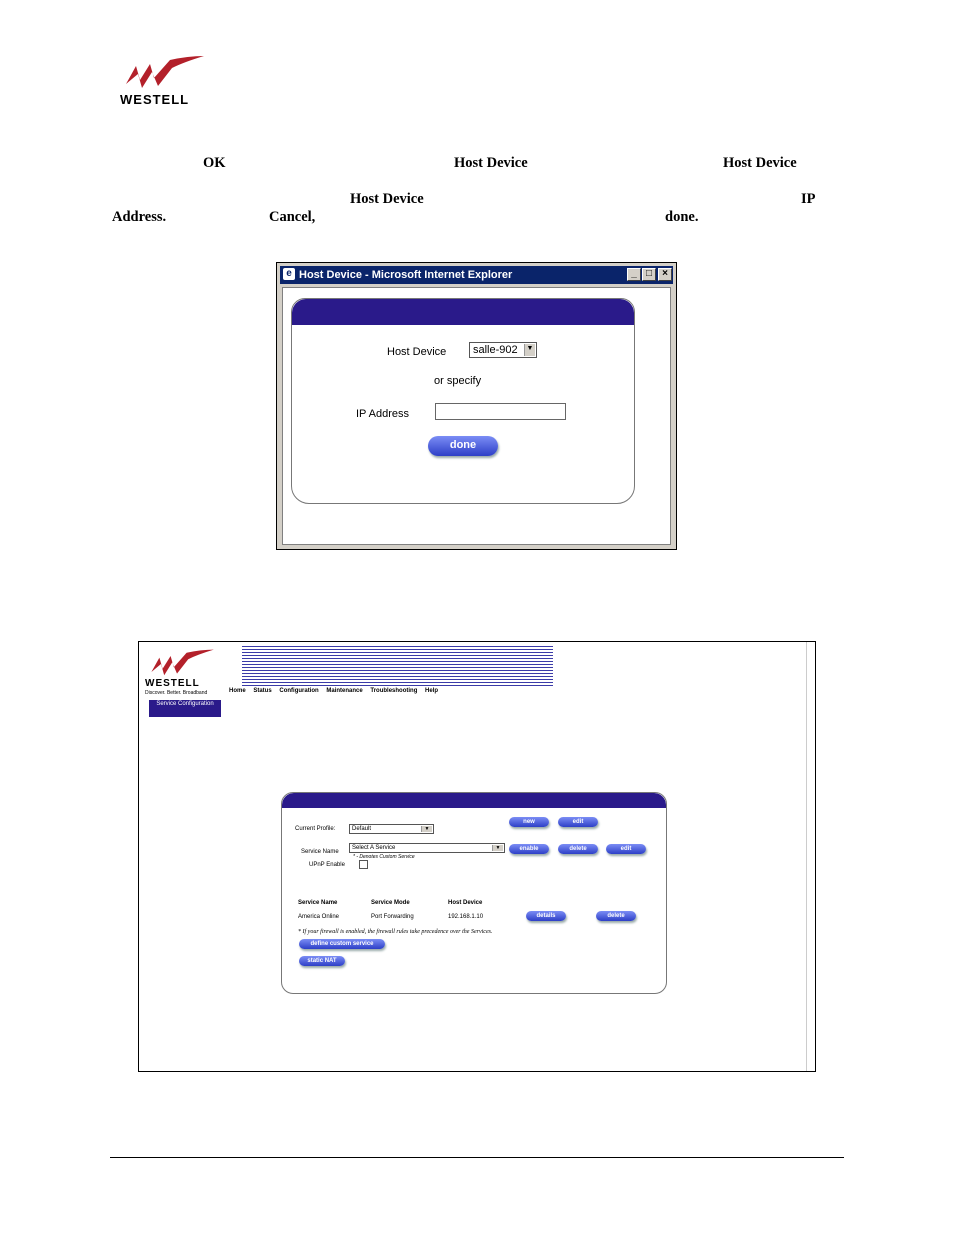 Image resolution: width=954 pixels, height=1235 pixels. Describe the element at coordinates (319, 917) in the screenshot. I see `row-service-name: America Online` at that location.